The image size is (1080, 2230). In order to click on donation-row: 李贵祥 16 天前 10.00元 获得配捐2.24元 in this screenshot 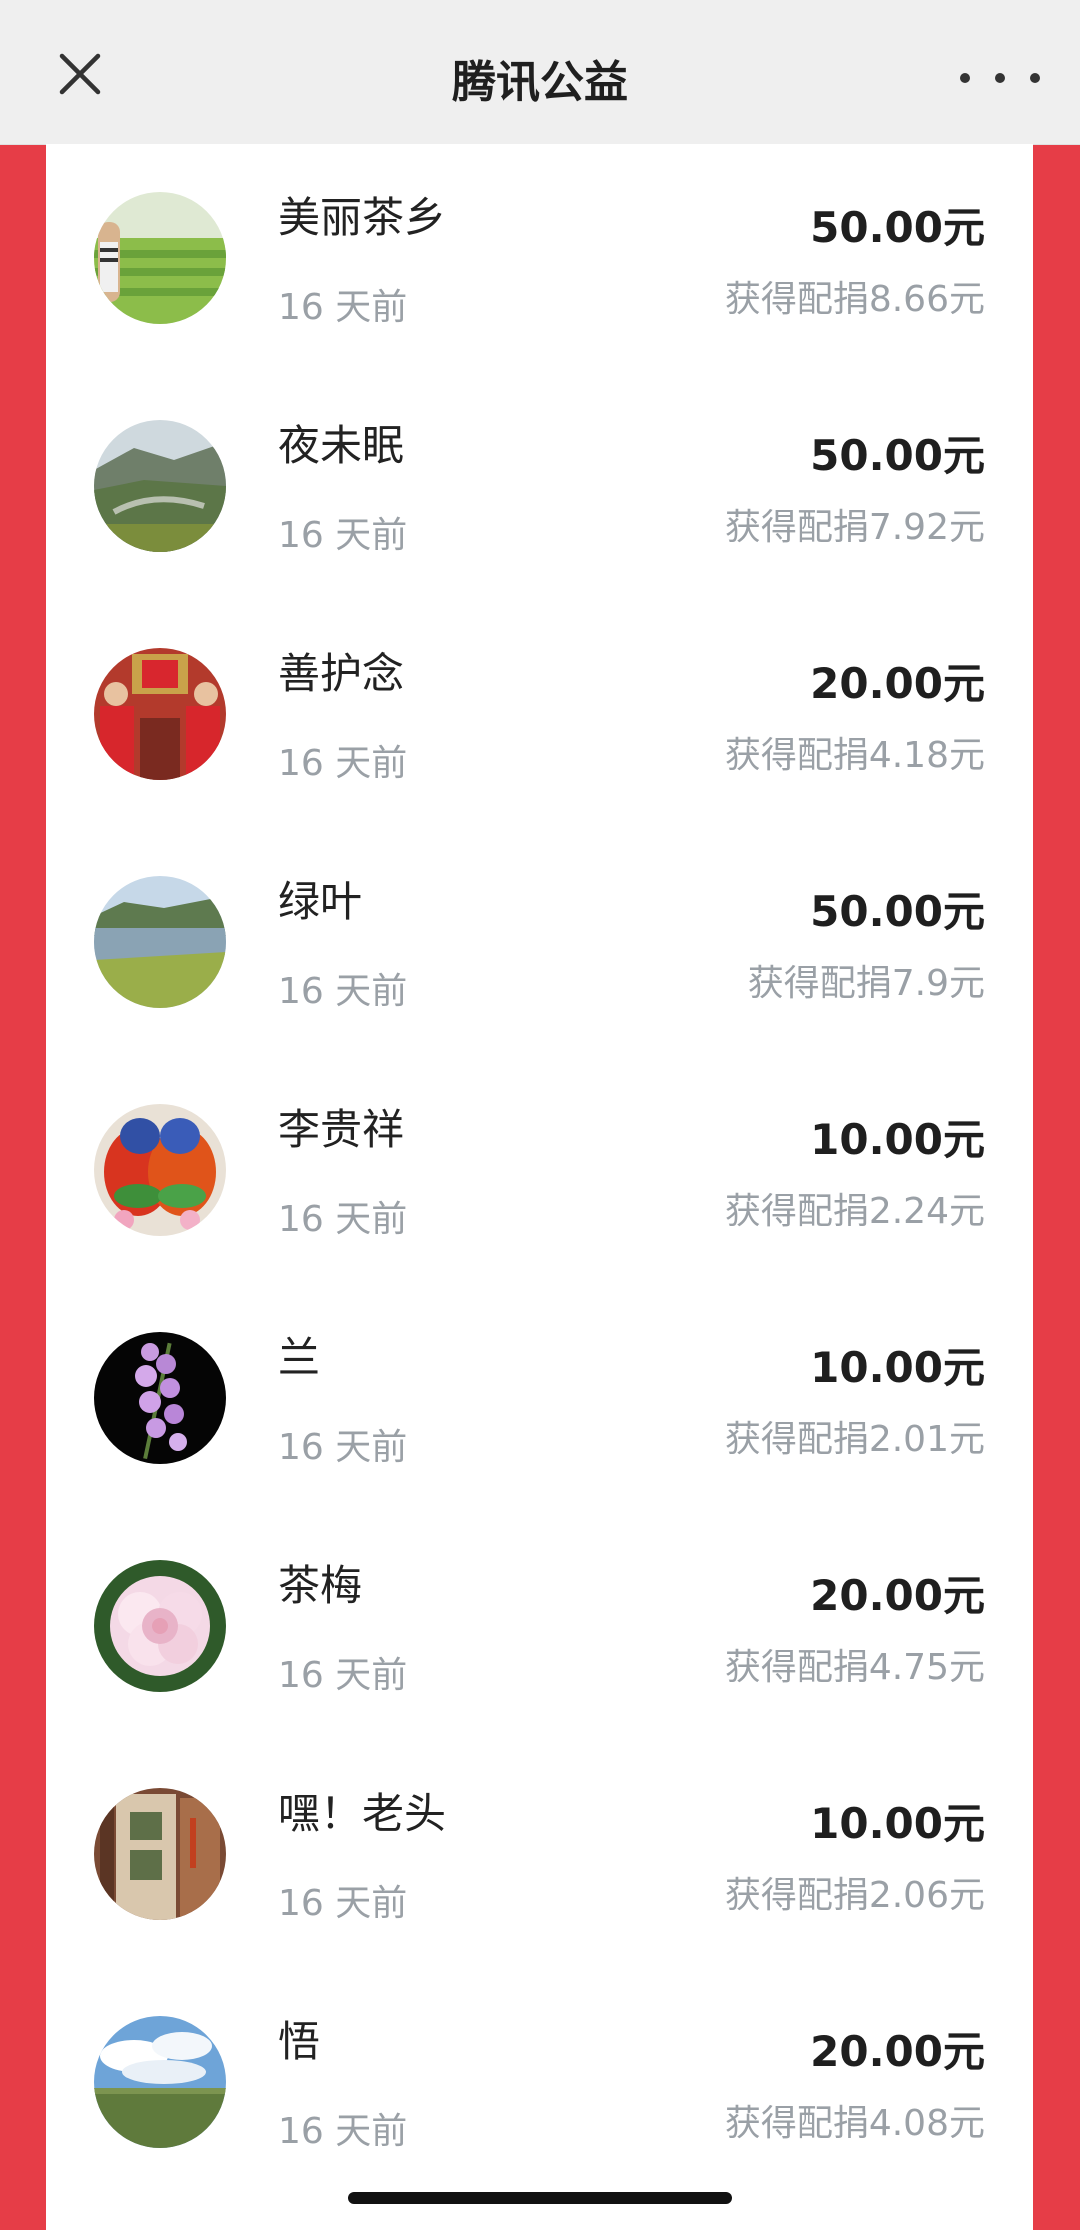, I will do `click(539, 1170)`.